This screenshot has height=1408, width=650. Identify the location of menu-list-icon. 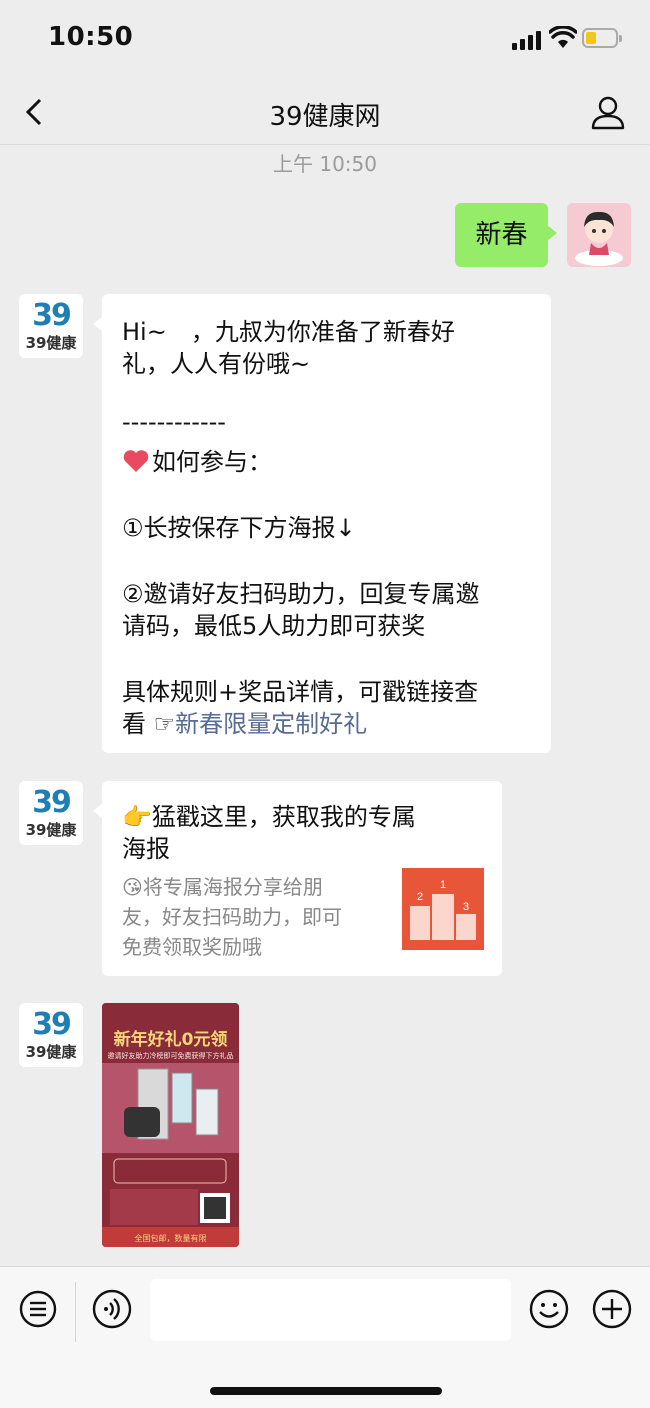
(38, 1309).